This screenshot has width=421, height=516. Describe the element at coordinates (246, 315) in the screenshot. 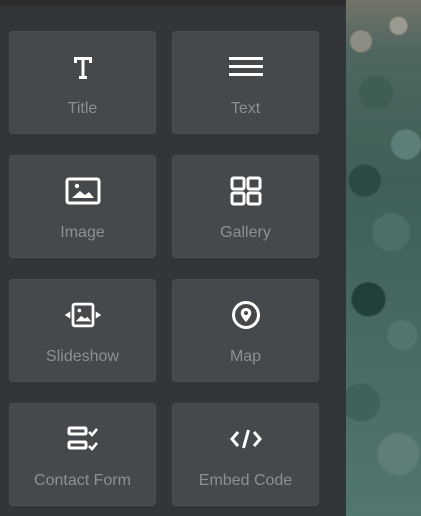

I see `map-pin-icon` at that location.